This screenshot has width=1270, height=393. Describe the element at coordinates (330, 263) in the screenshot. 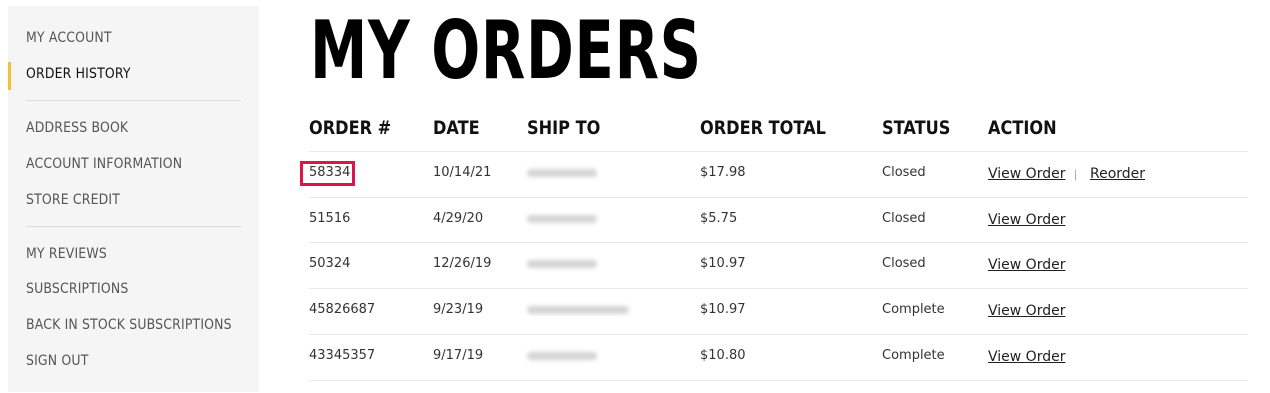

I see `order-number: 50324` at that location.